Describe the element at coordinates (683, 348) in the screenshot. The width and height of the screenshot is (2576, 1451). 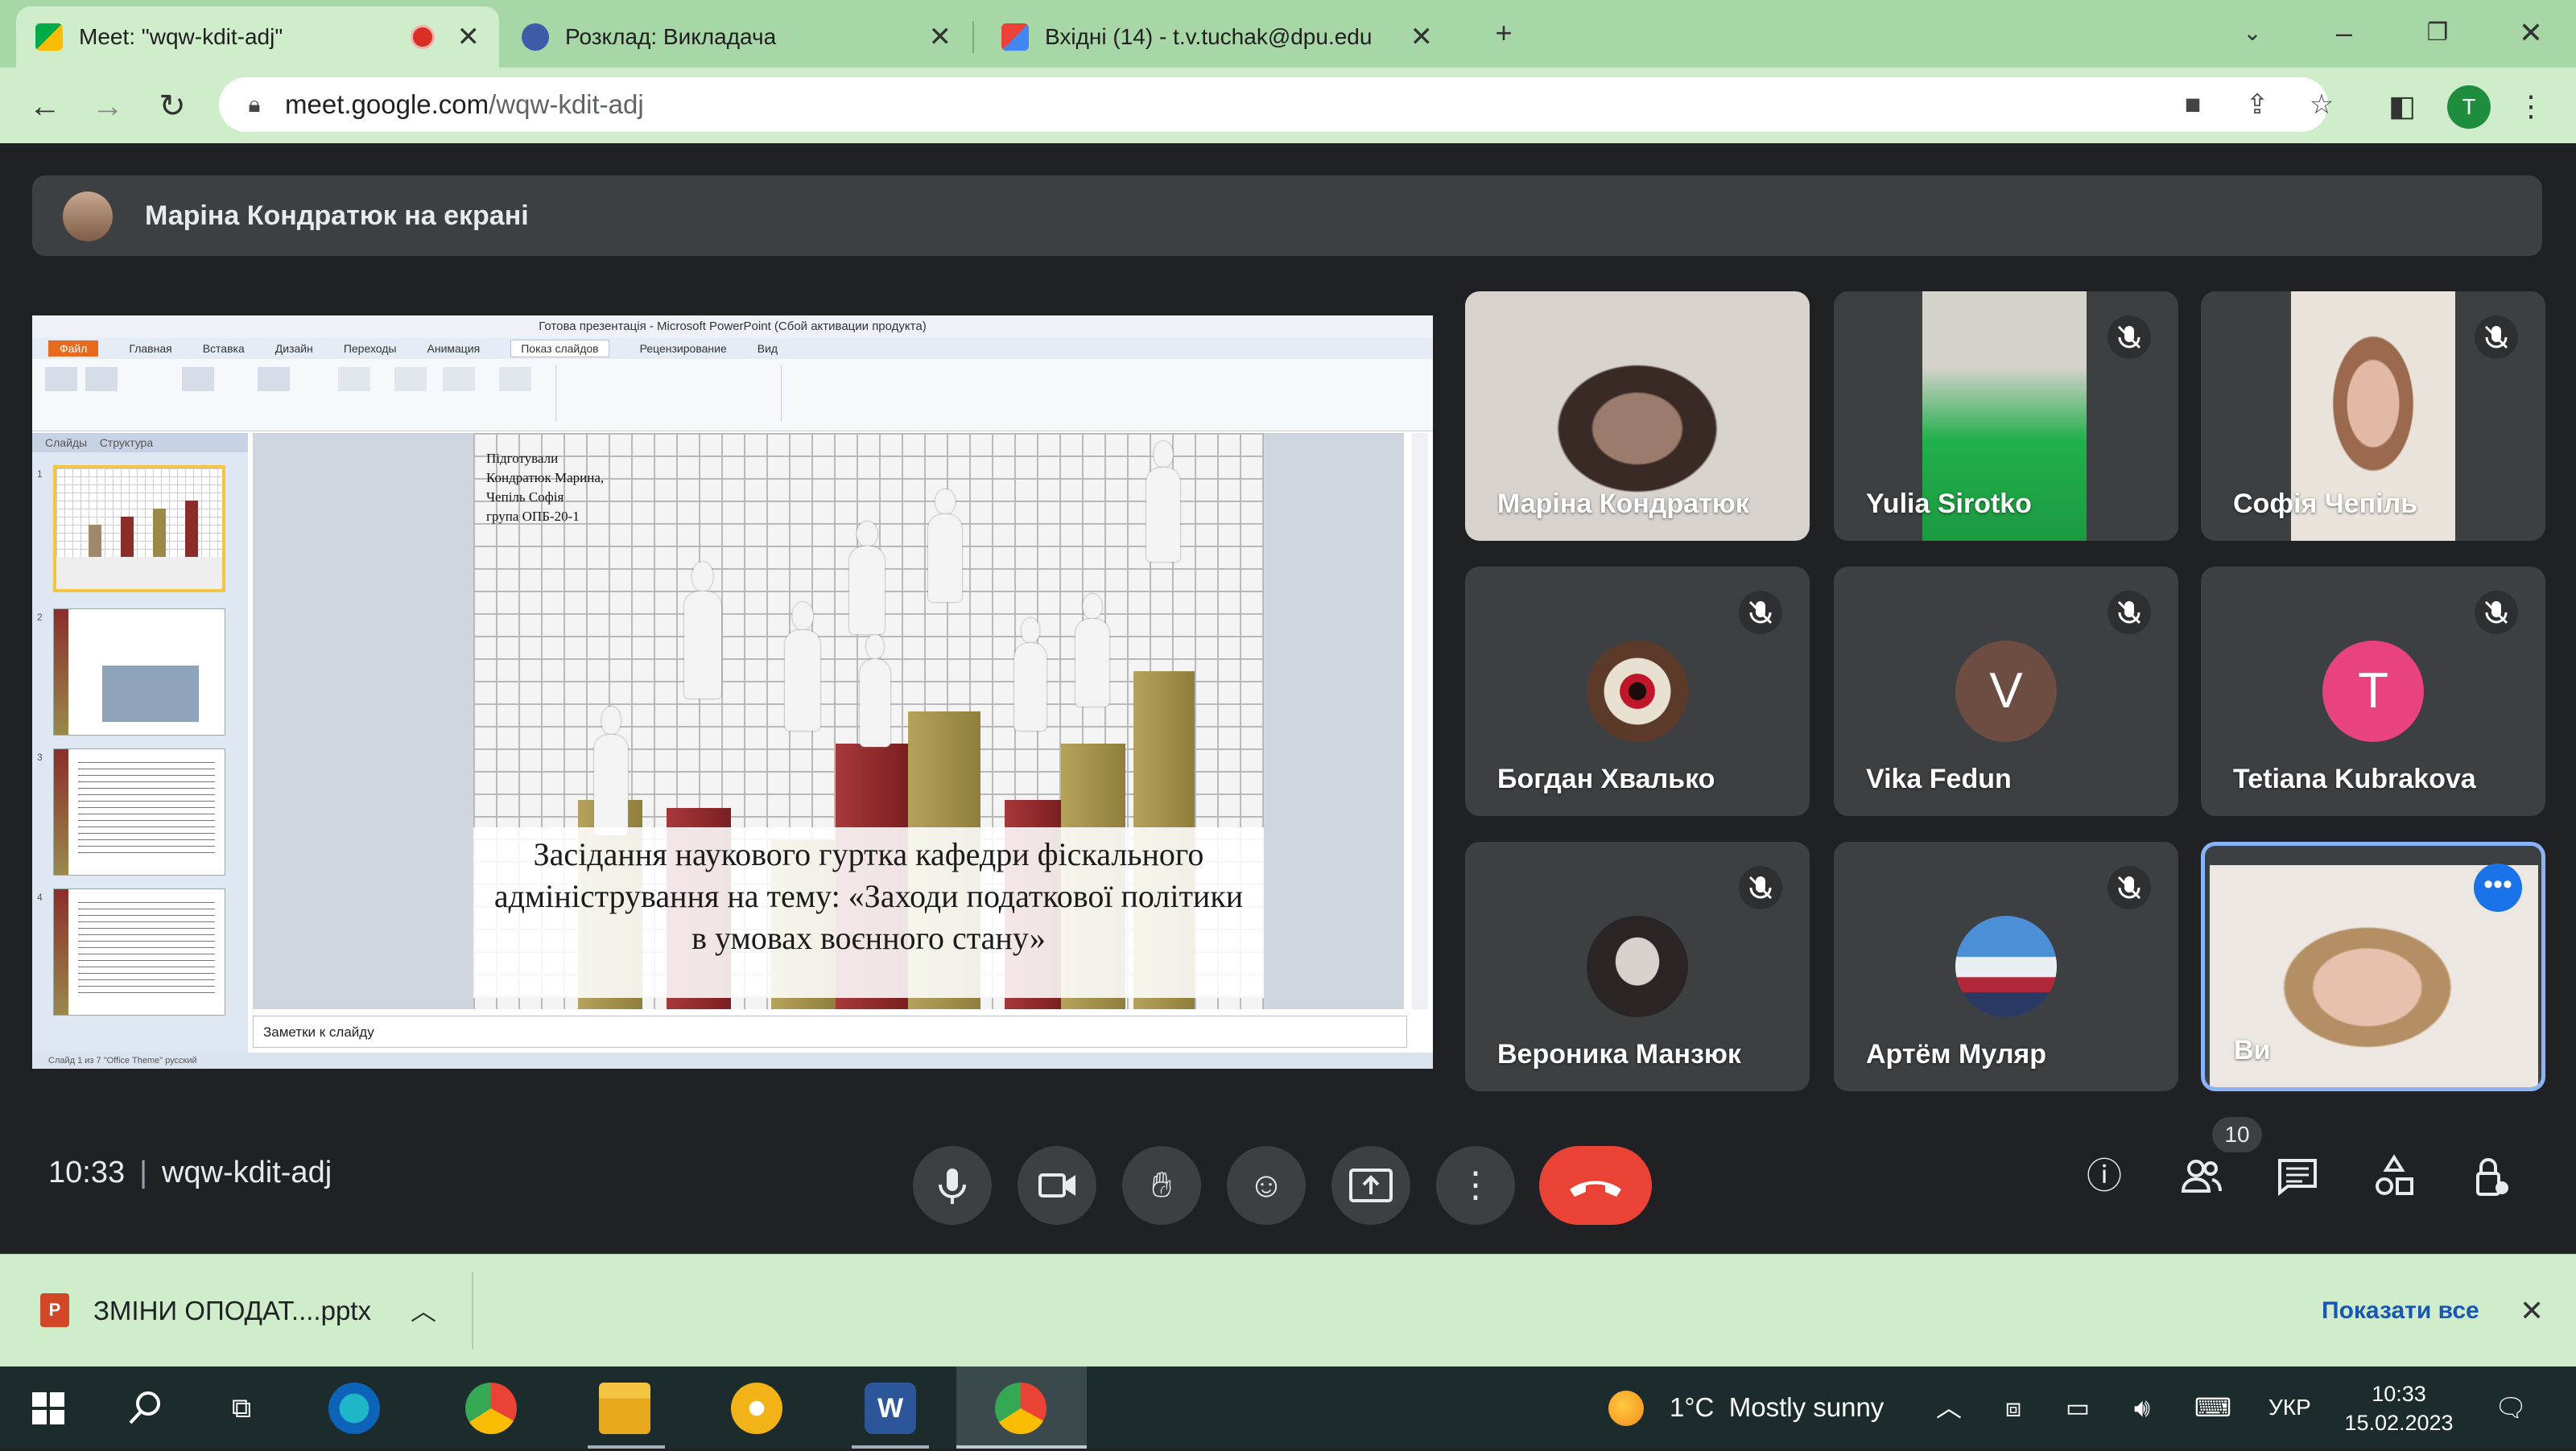
I see `pp-tab-review: Рецензирование` at that location.